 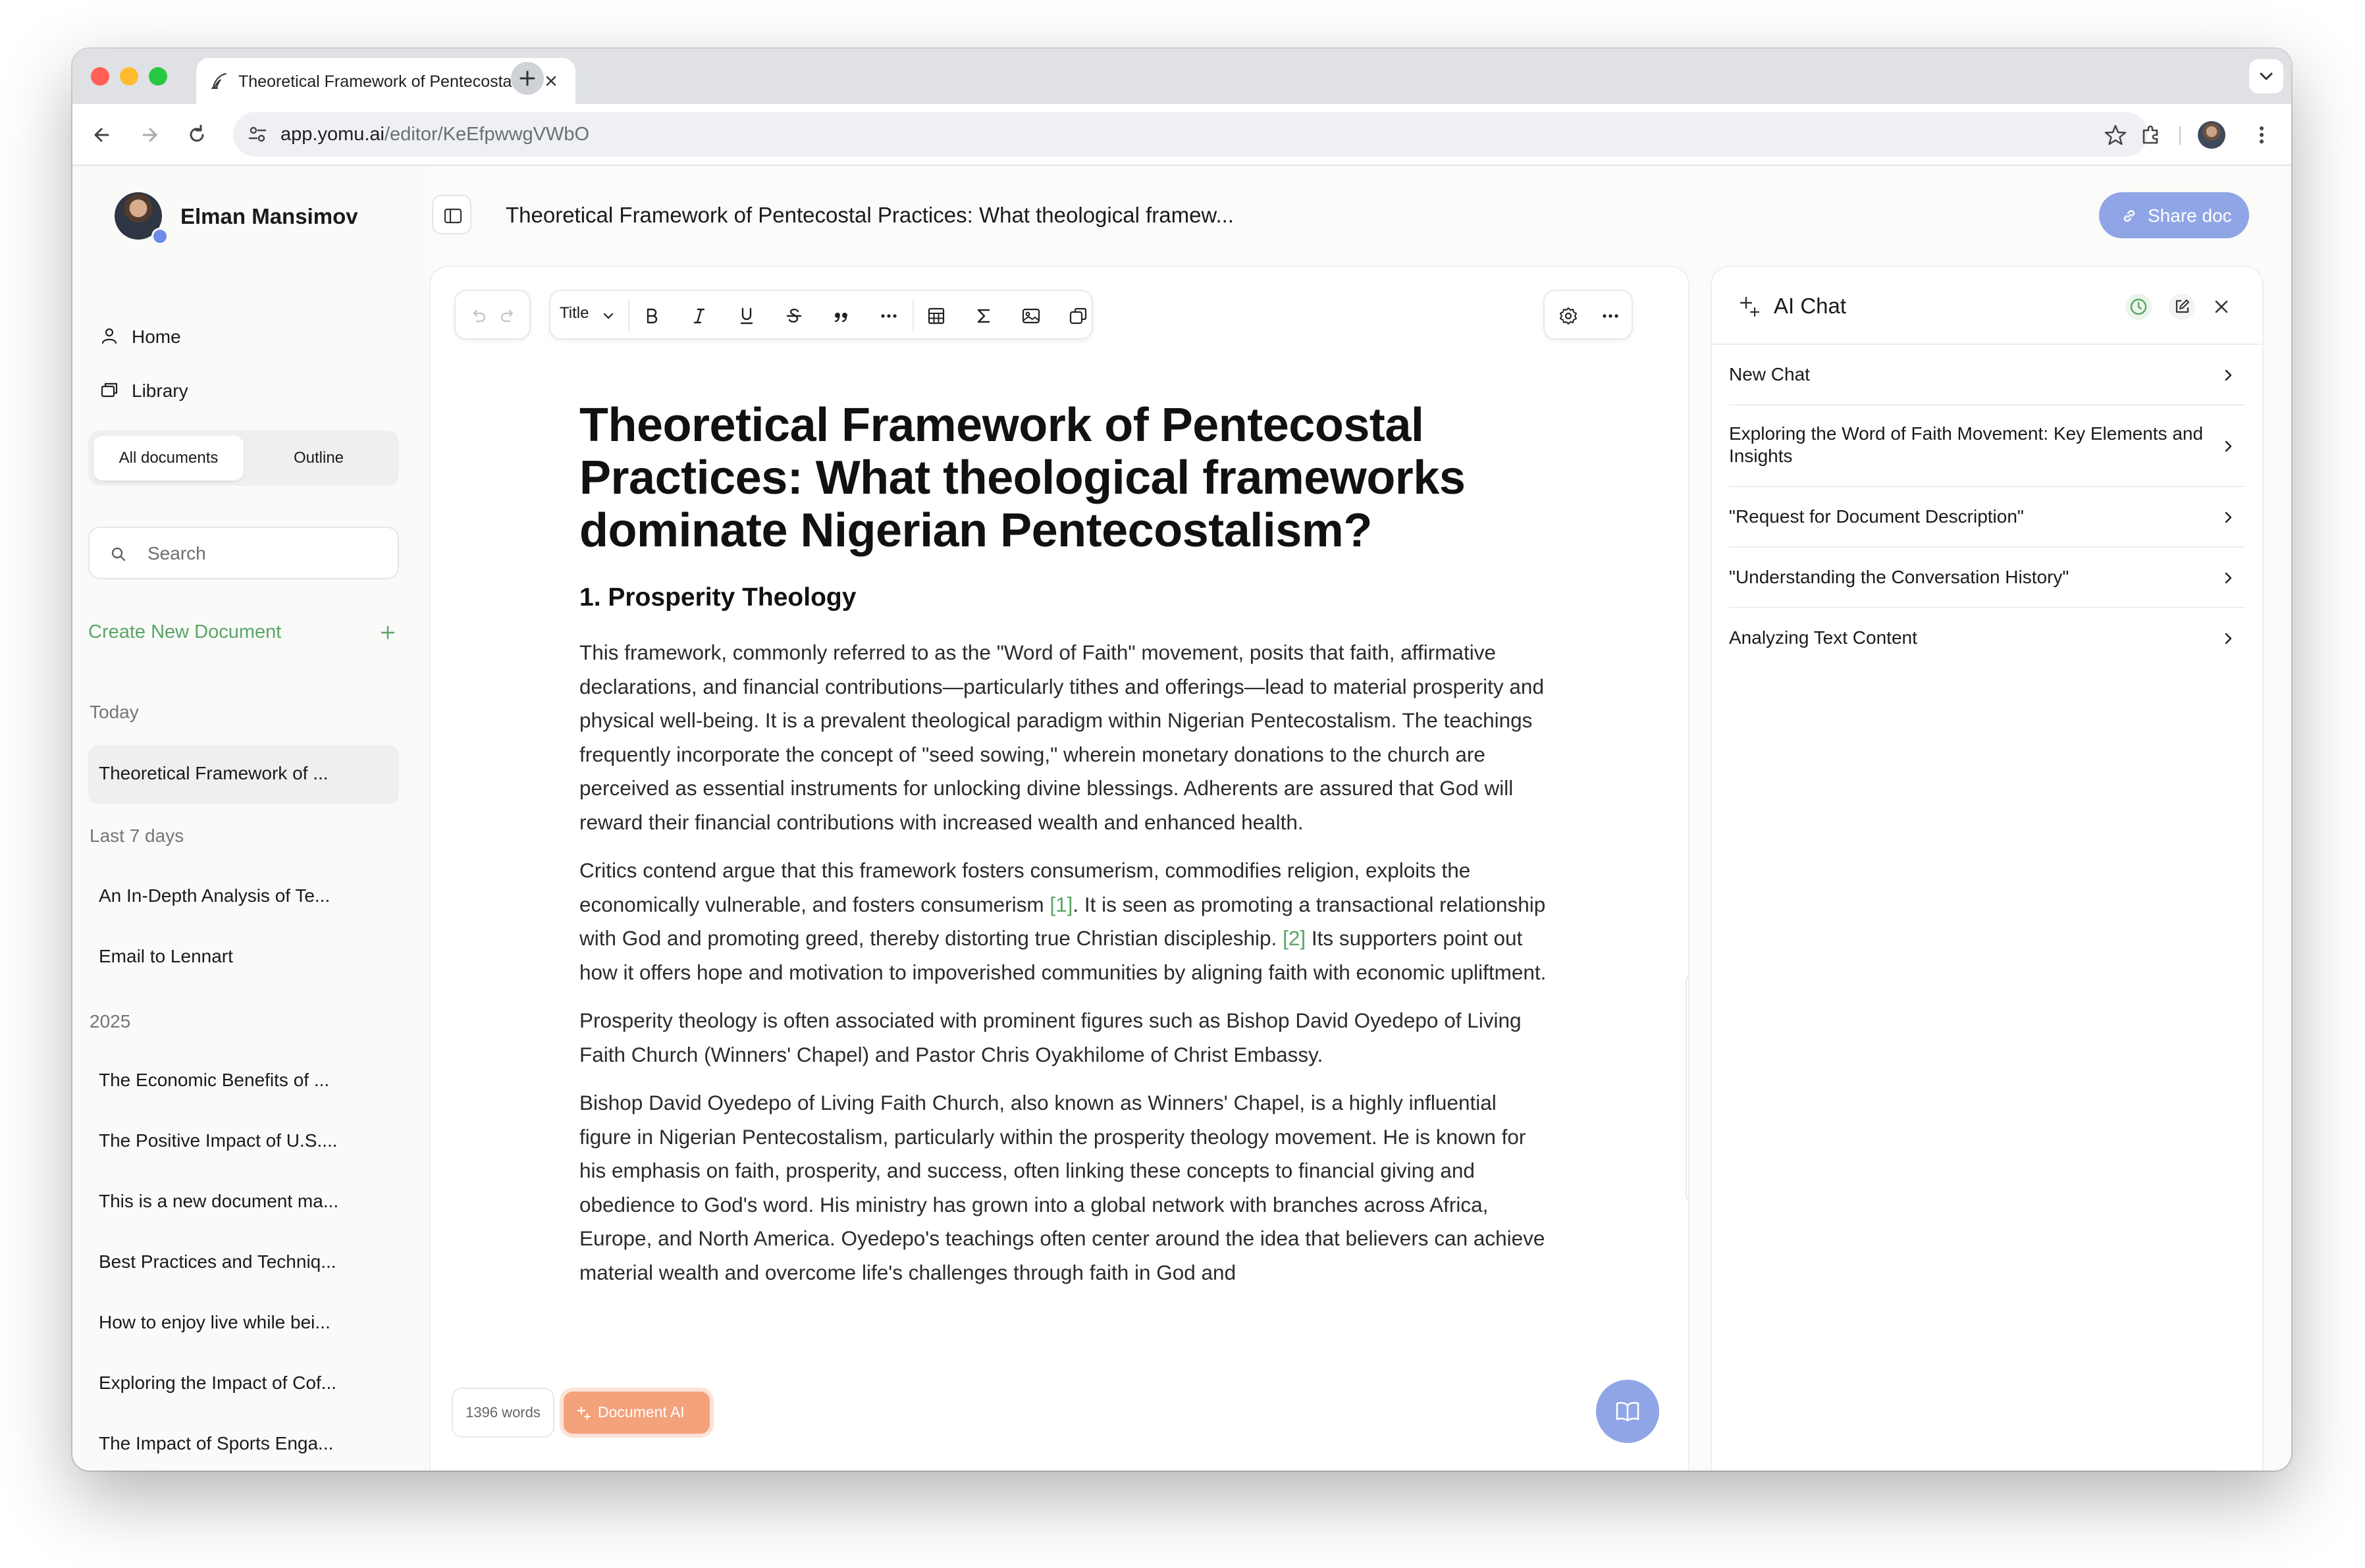 I want to click on maximize-window-button, so click(x=158, y=76).